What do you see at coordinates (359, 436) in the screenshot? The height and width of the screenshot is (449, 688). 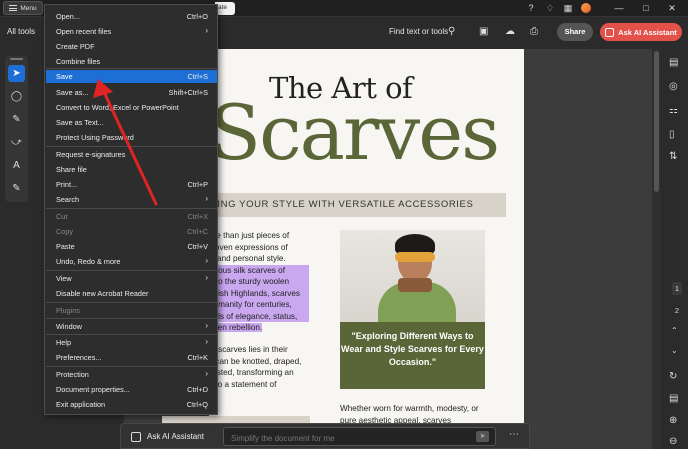 I see `ai-prompt-input` at bounding box center [359, 436].